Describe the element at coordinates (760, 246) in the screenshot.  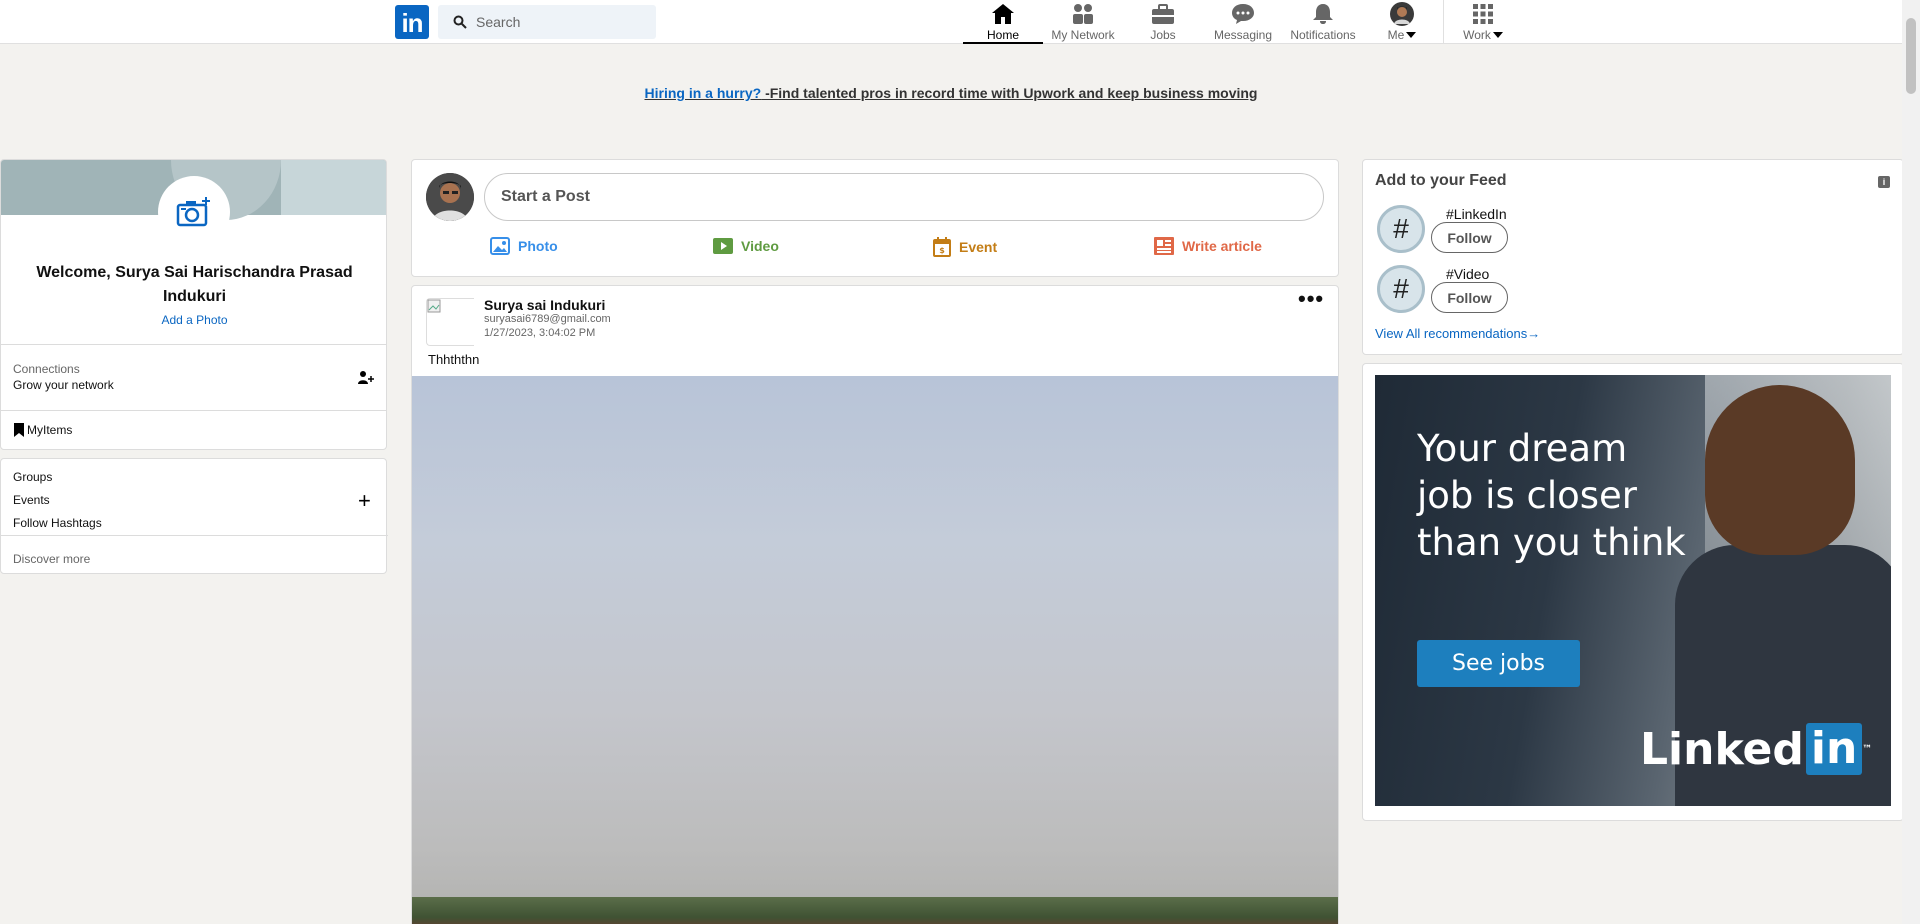
I see `video-label: Video` at that location.